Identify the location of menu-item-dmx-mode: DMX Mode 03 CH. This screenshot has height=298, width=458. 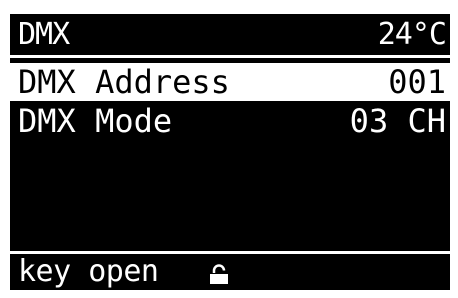
(230, 121).